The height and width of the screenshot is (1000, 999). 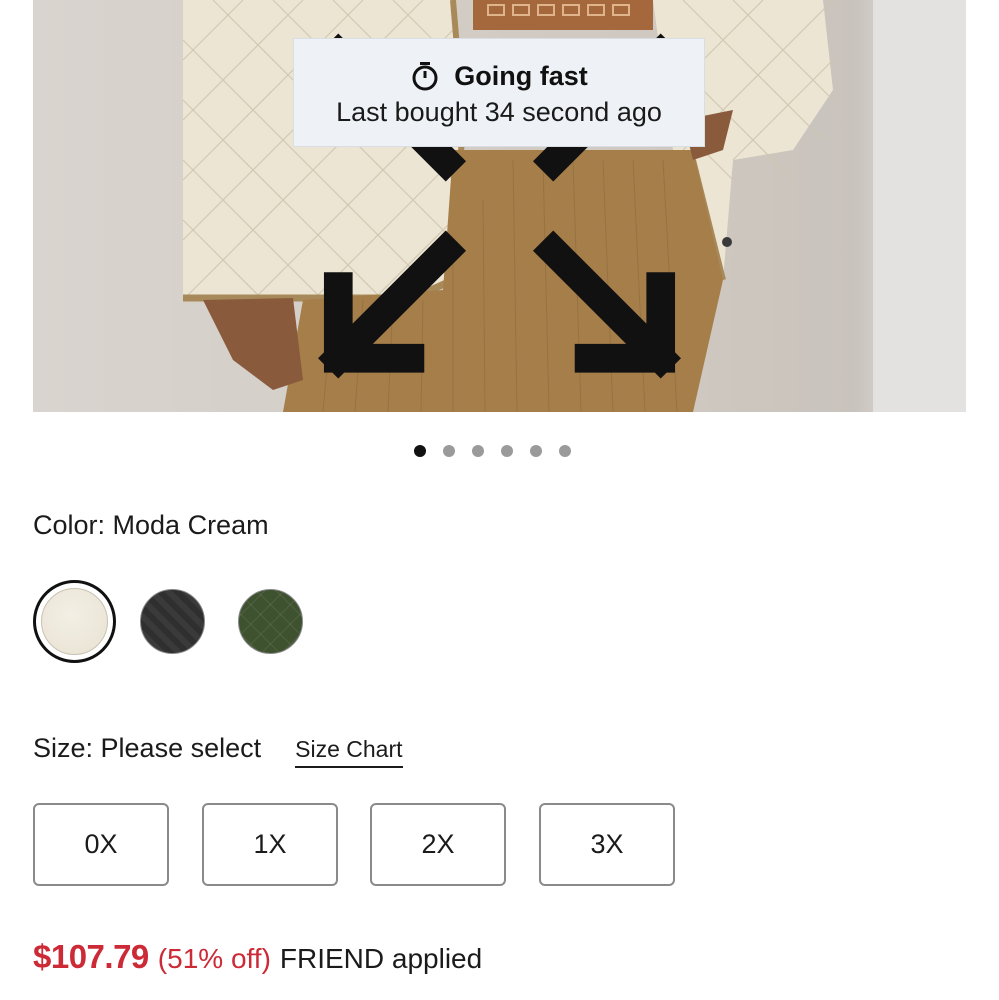 I want to click on swatch-moda-cream, so click(x=74, y=621).